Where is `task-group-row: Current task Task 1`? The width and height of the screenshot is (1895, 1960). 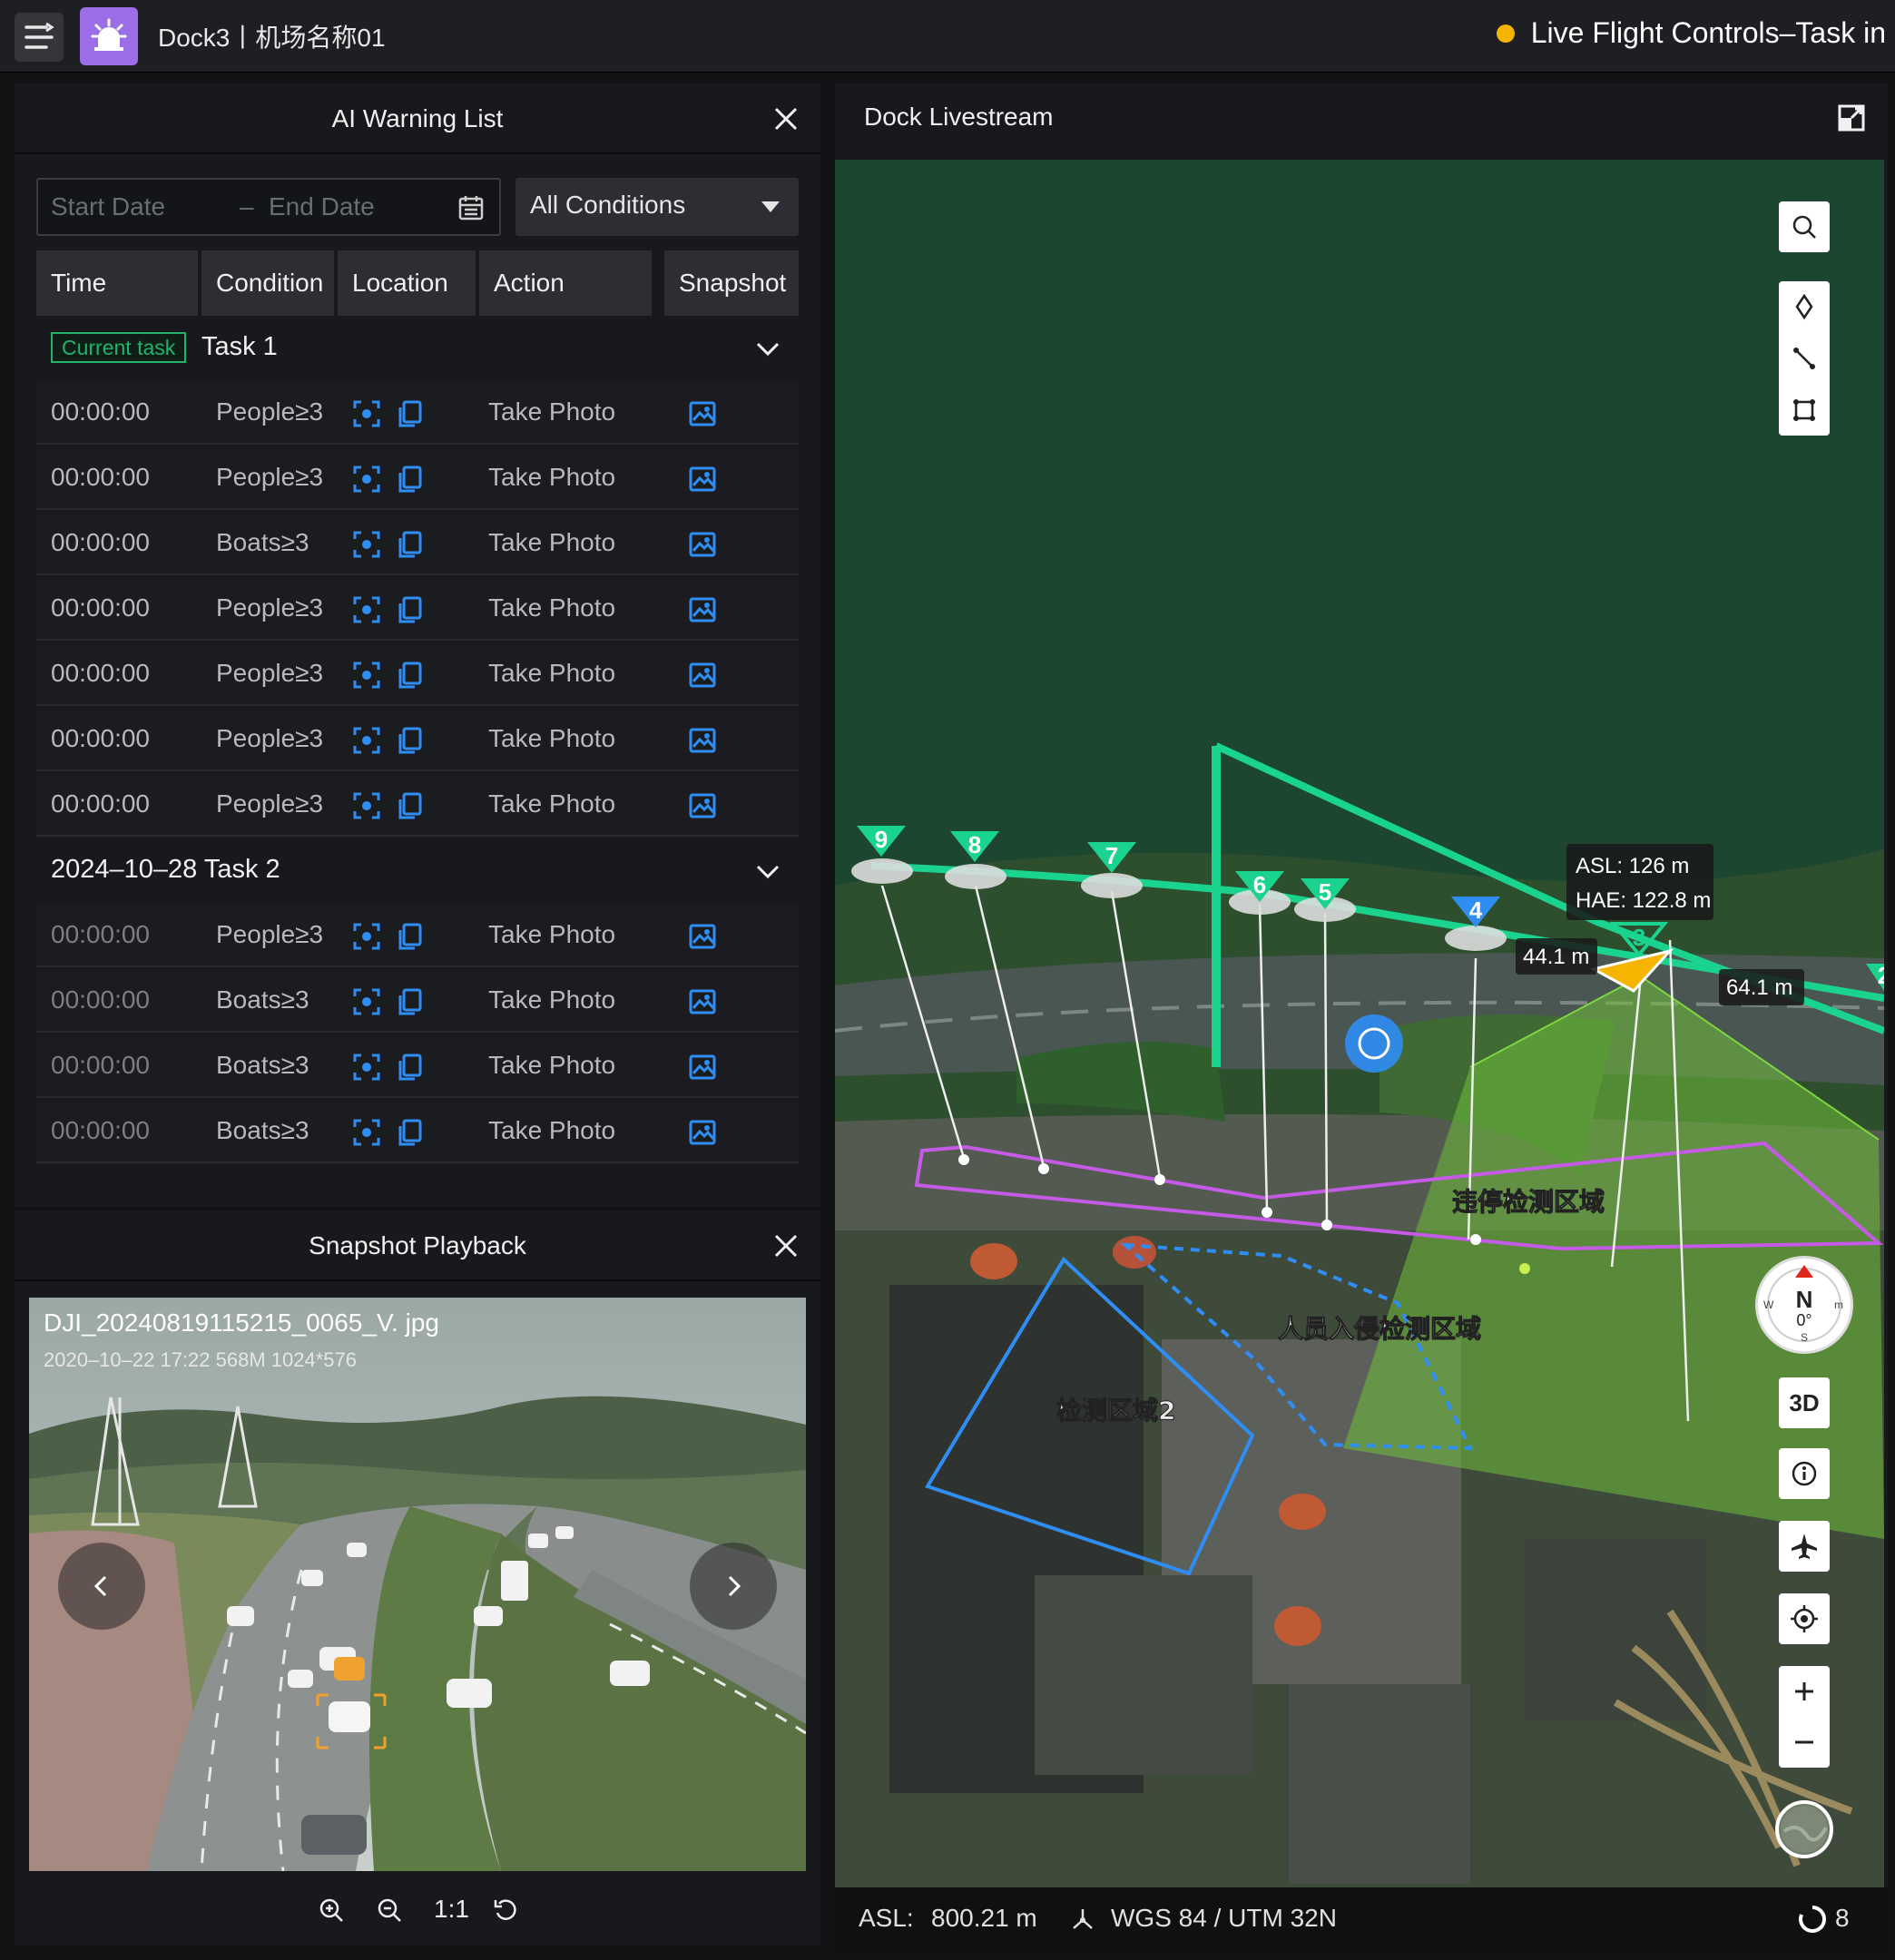
task-group-row: Current task Task 1 is located at coordinates (417, 348).